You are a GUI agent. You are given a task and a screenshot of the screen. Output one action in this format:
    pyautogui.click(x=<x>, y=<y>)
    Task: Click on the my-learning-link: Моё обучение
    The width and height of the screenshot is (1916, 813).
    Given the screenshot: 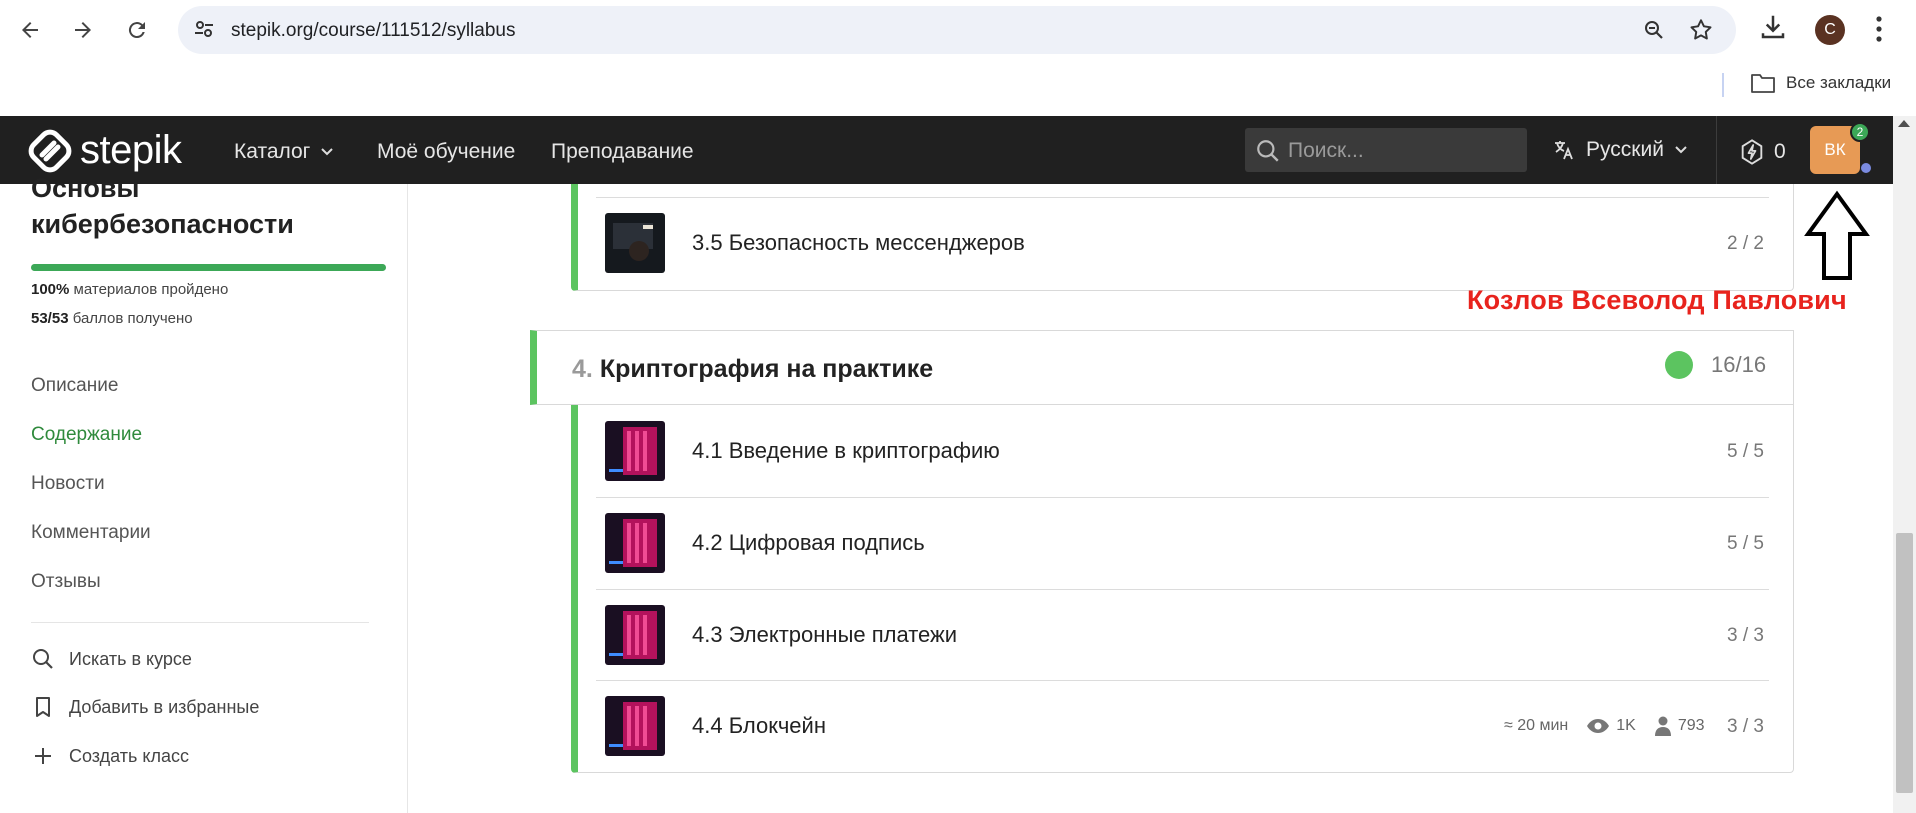 What is the action you would take?
    pyautogui.click(x=446, y=152)
    